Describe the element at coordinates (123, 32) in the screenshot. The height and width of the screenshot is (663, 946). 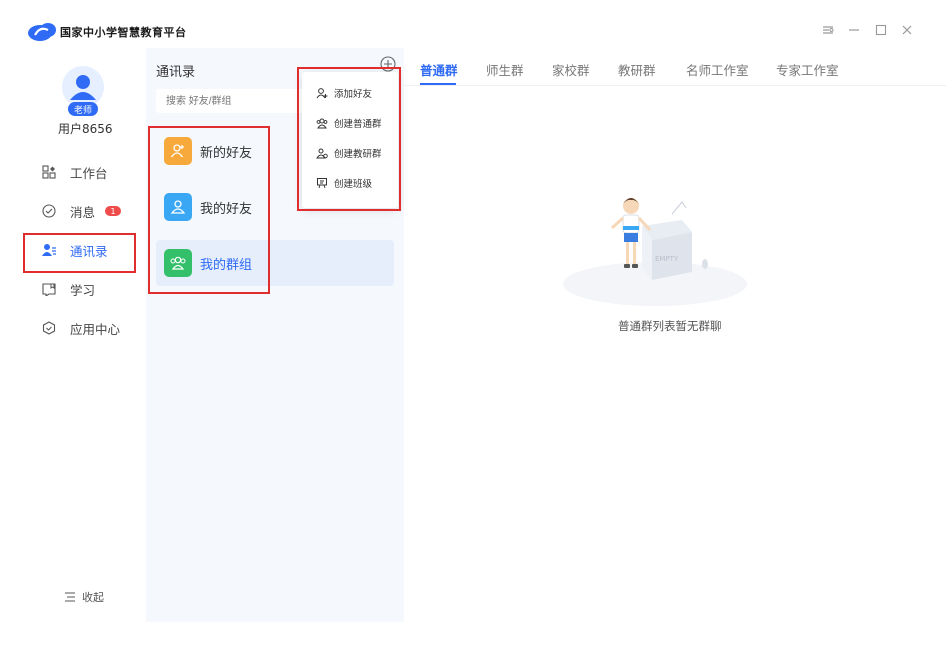
I see `app-title: 国家中小学智慧教育平台` at that location.